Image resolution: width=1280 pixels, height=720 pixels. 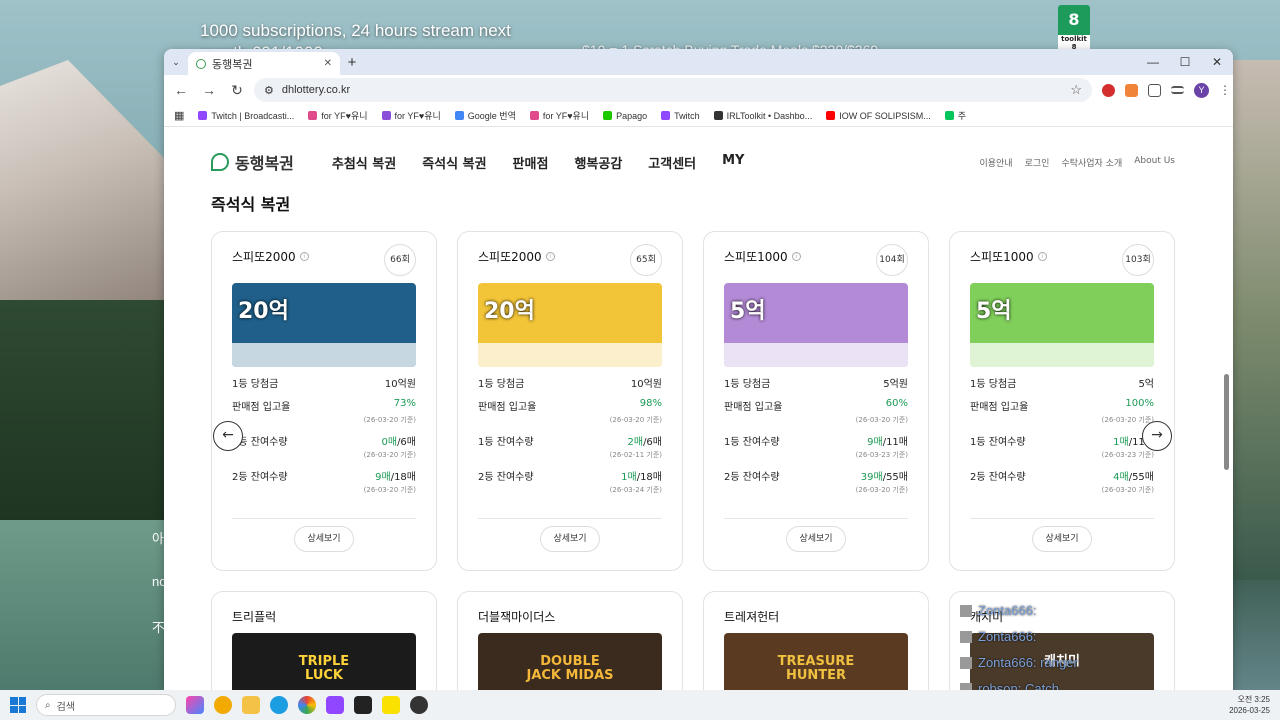 I want to click on edge-icon, so click(x=279, y=705).